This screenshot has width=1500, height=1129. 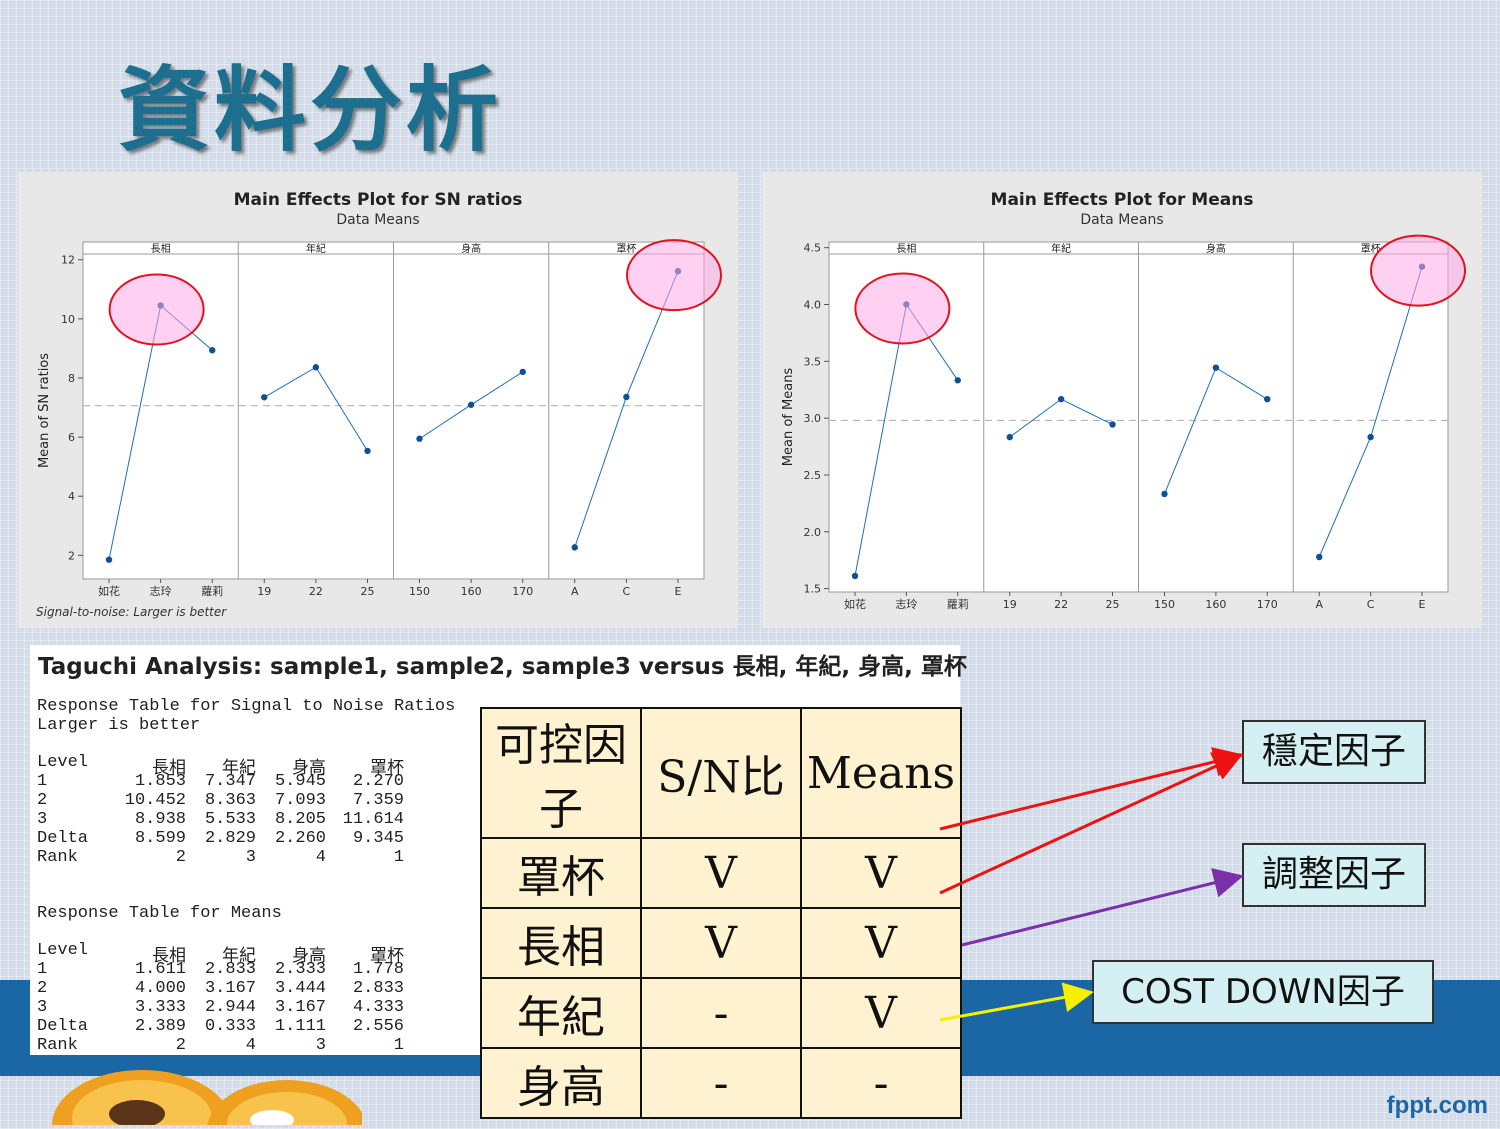 What do you see at coordinates (1061, 604) in the screenshot?
I see `x-tick-label: 22` at bounding box center [1061, 604].